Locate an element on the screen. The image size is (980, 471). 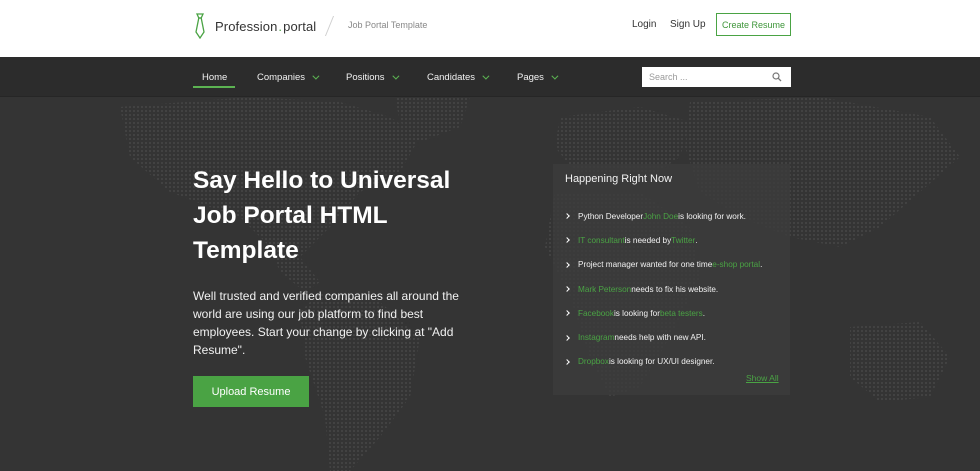
search-input is located at coordinates (709, 77).